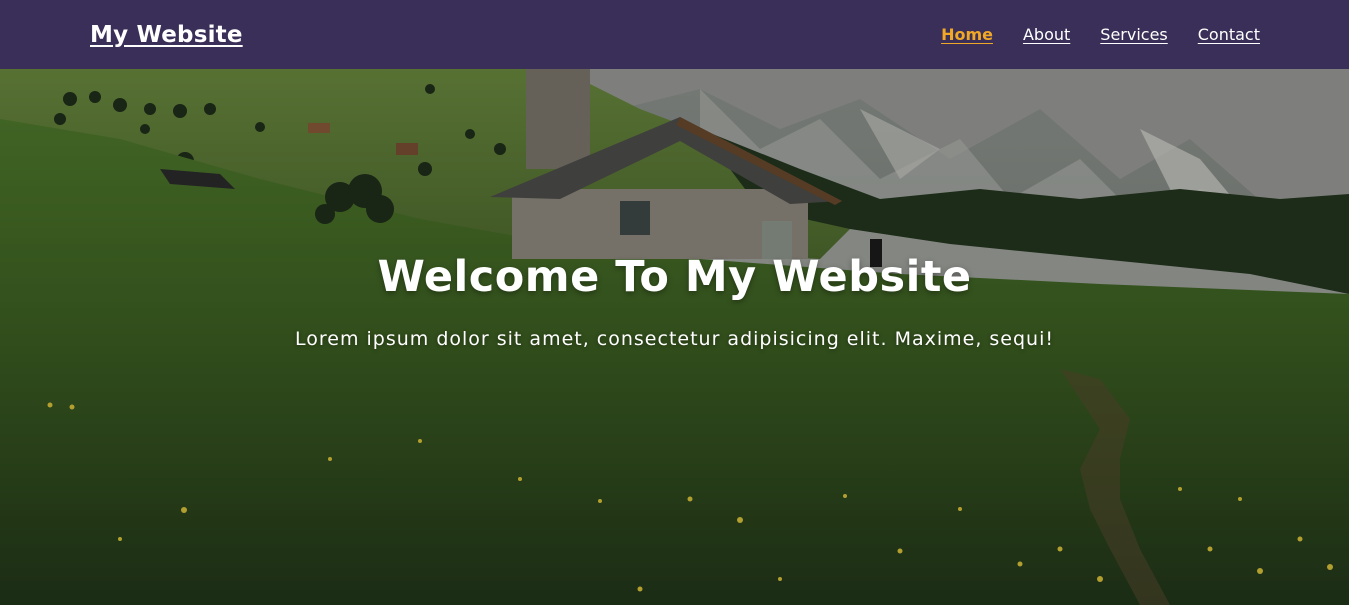 Image resolution: width=1349 pixels, height=605 pixels. I want to click on nav-link-home: Home, so click(967, 34).